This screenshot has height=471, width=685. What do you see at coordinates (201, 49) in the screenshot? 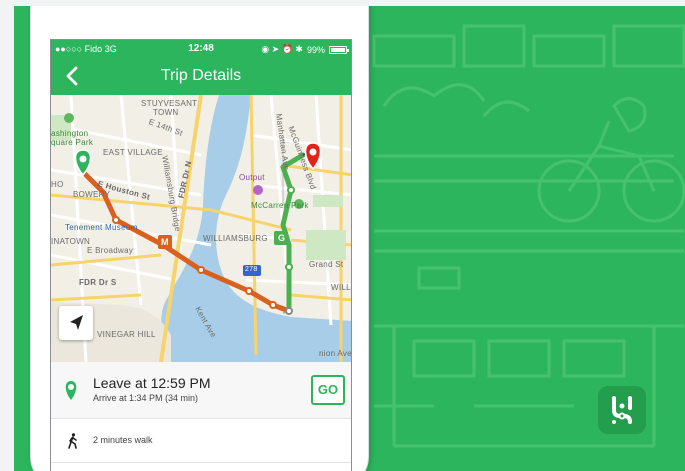
I see `status-bar: ●●○○○ Fido 3G 12:48 ◉ ➤ ⏰ ✱ 99%` at bounding box center [201, 49].